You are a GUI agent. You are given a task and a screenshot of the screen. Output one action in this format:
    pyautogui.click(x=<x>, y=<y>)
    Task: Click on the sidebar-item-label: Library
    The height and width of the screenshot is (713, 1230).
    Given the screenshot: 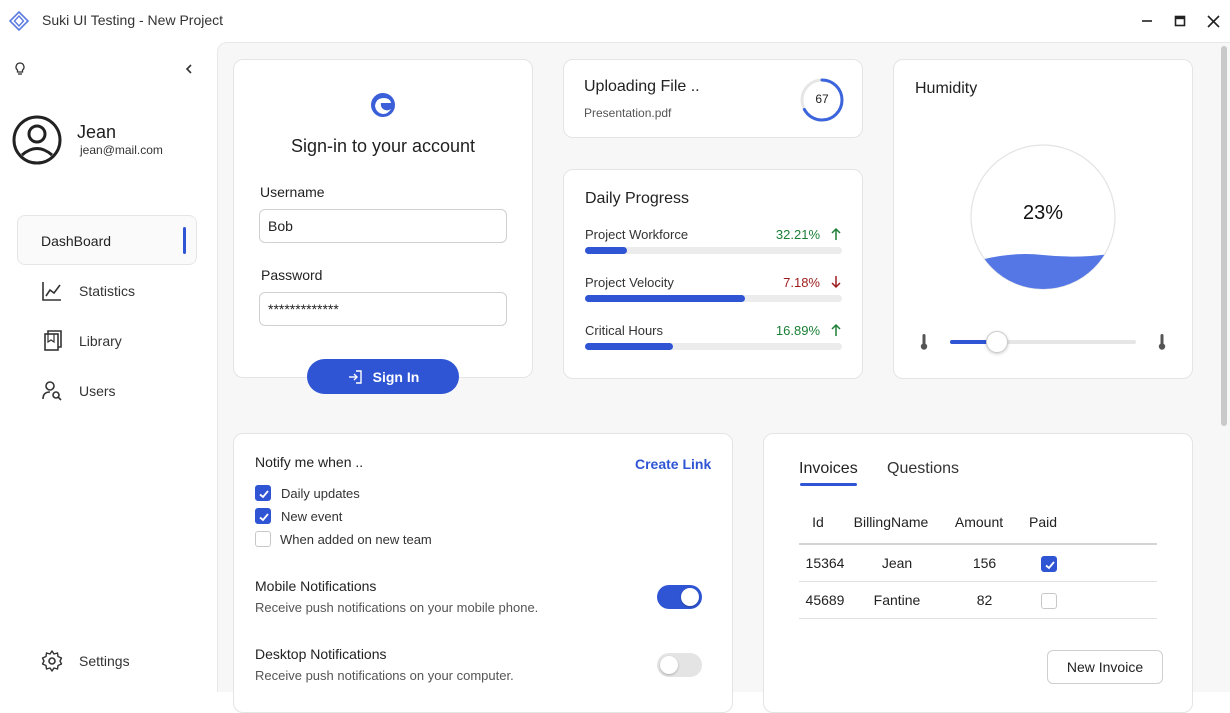 What is the action you would take?
    pyautogui.click(x=100, y=341)
    